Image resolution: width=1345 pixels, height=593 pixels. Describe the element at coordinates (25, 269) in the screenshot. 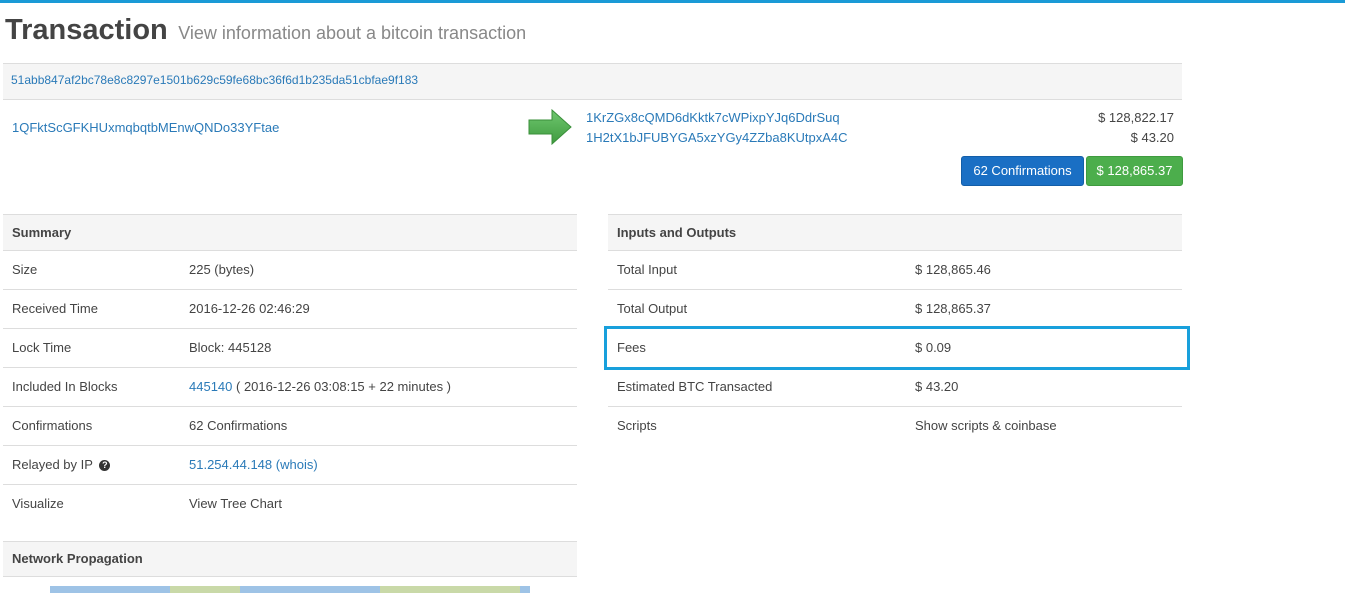

I see `row-label: Size` at that location.